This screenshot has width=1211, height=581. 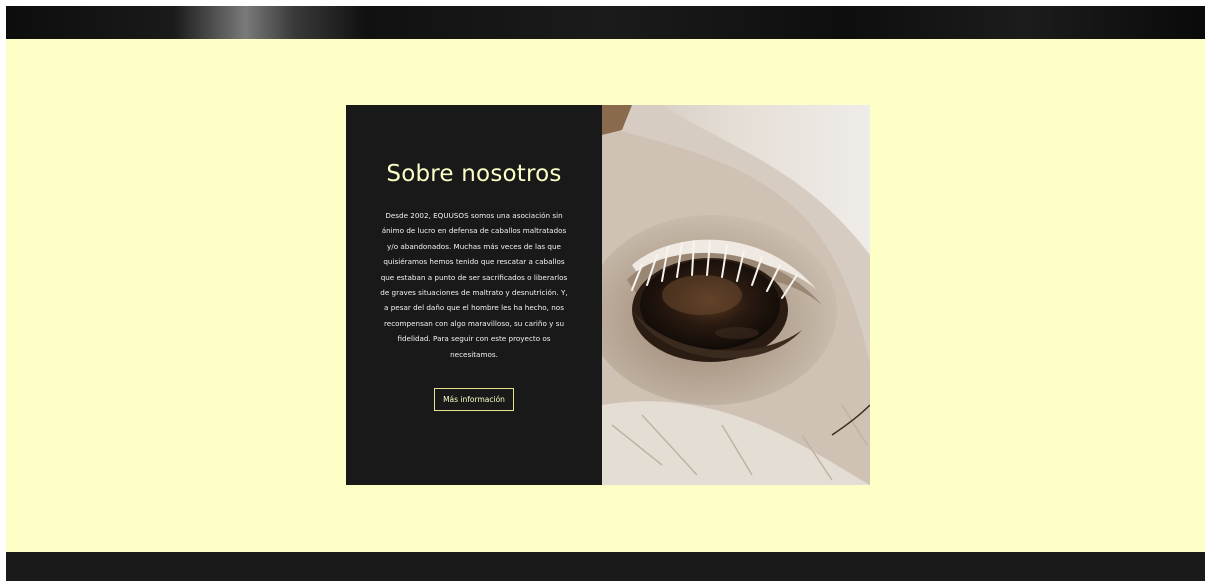 I want to click on horse-eye-photo, so click(x=736, y=295).